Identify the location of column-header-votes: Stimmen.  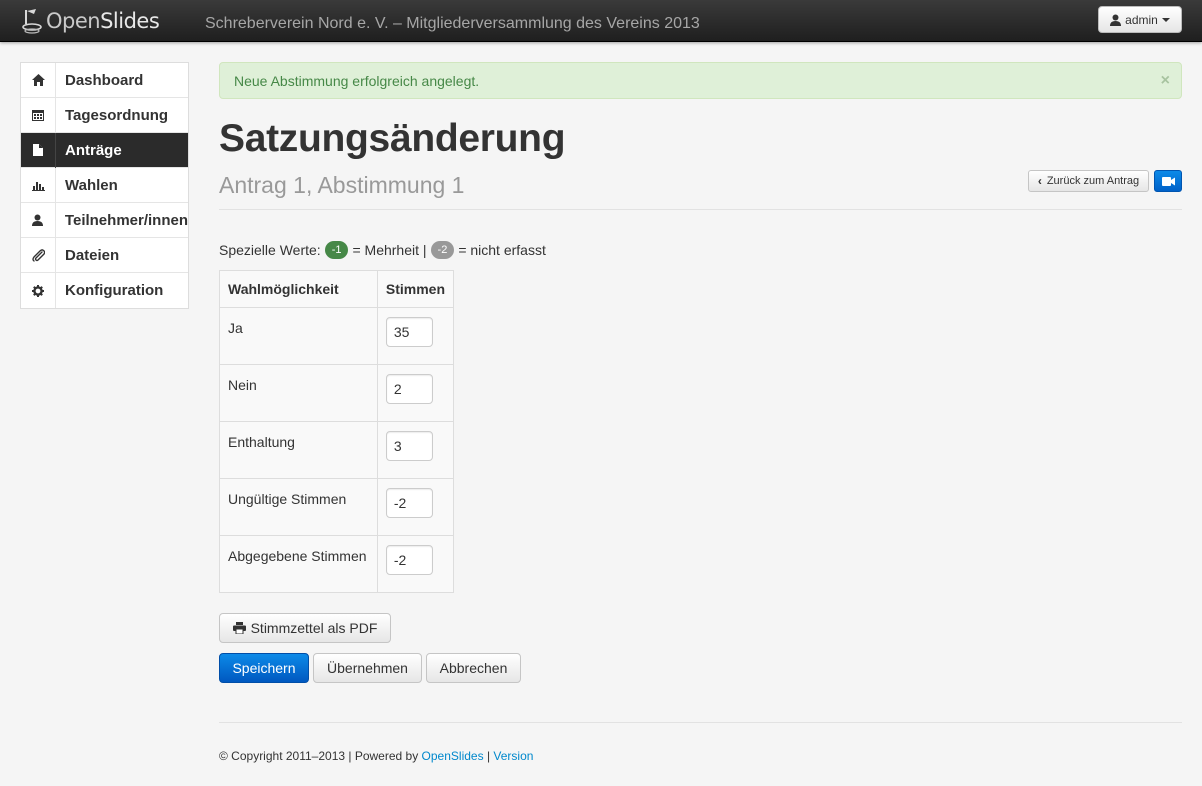
(415, 289).